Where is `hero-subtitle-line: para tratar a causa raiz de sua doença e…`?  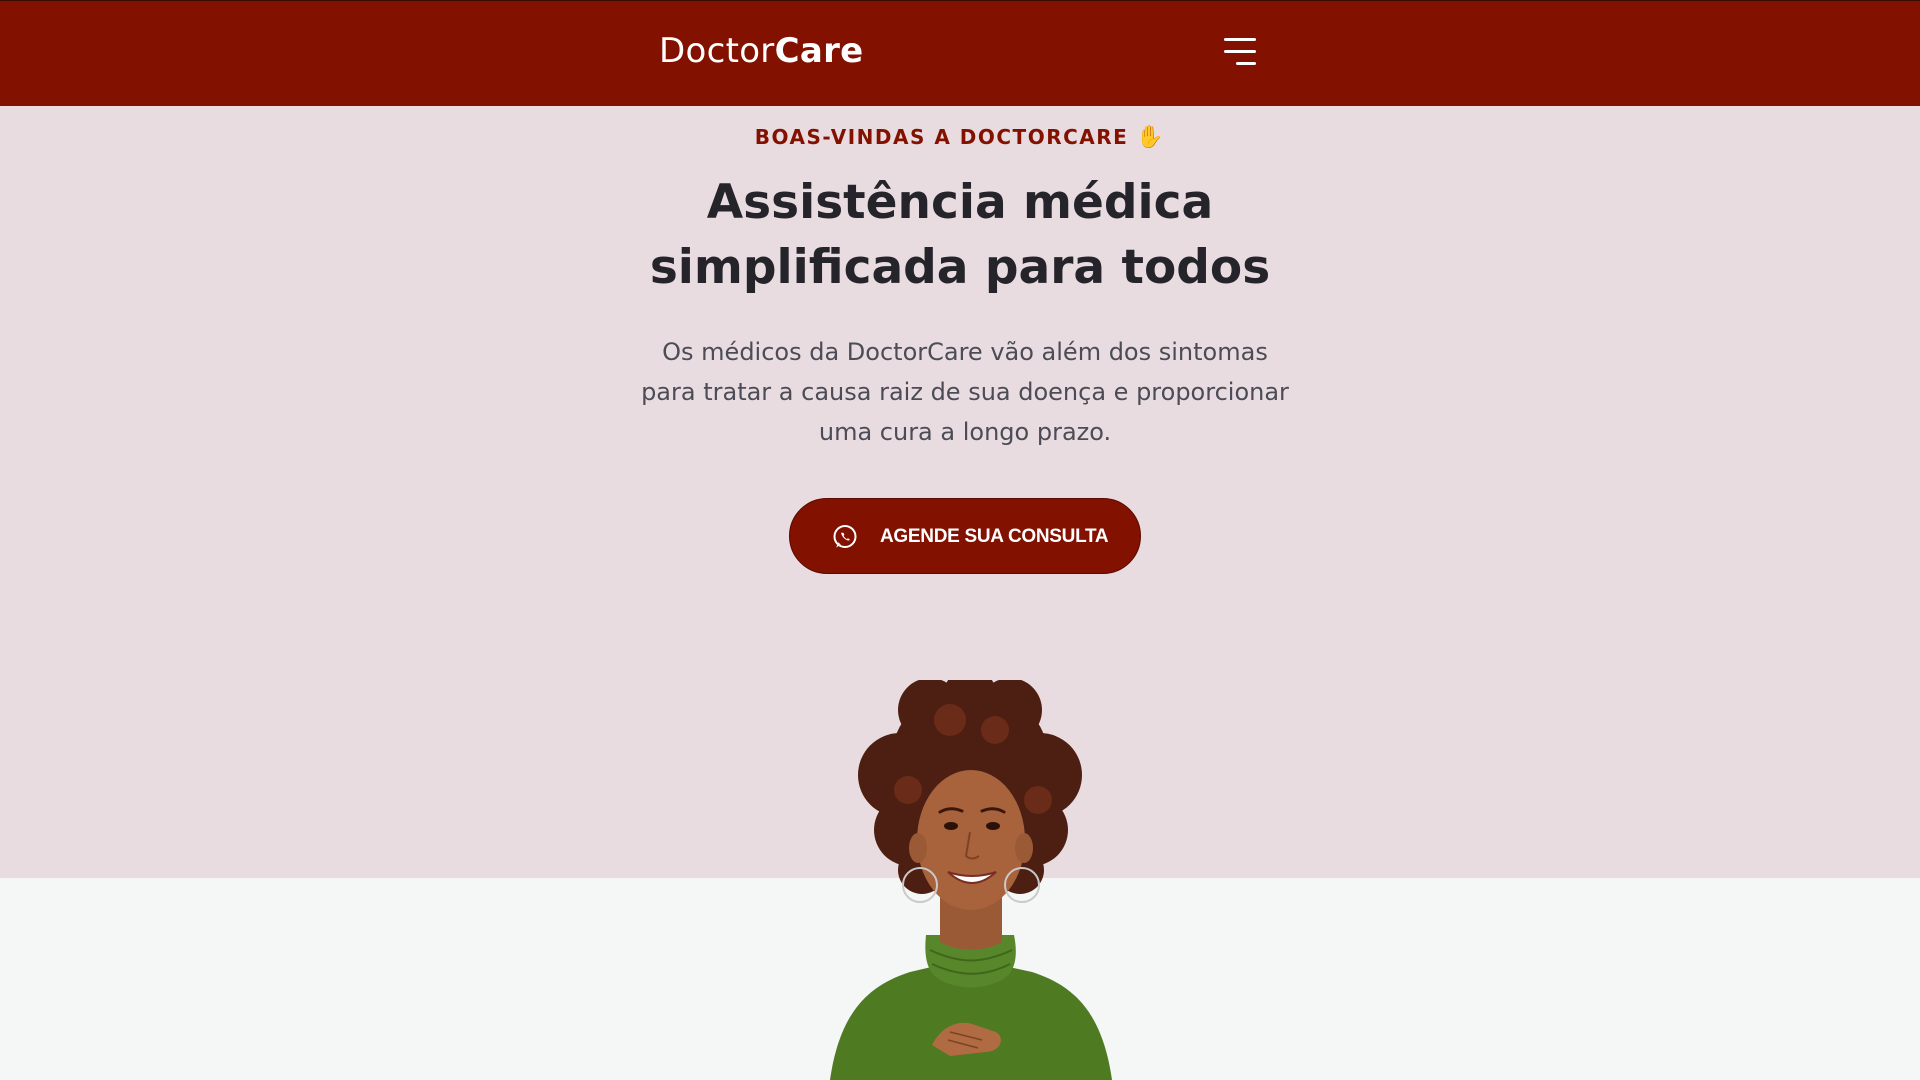
hero-subtitle-line: para tratar a causa raiz de sua doença e… is located at coordinates (965, 392).